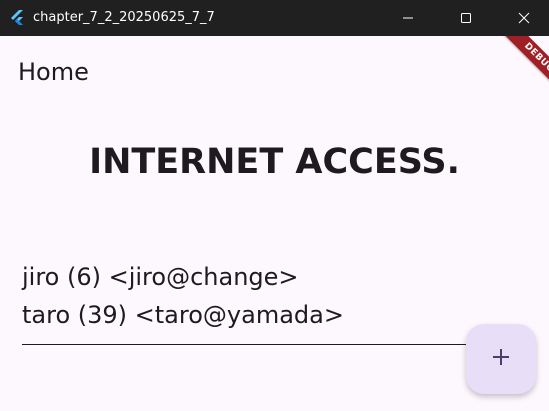 The height and width of the screenshot is (411, 549). Describe the element at coordinates (17, 18) in the screenshot. I see `flutter-logo-icon` at that location.